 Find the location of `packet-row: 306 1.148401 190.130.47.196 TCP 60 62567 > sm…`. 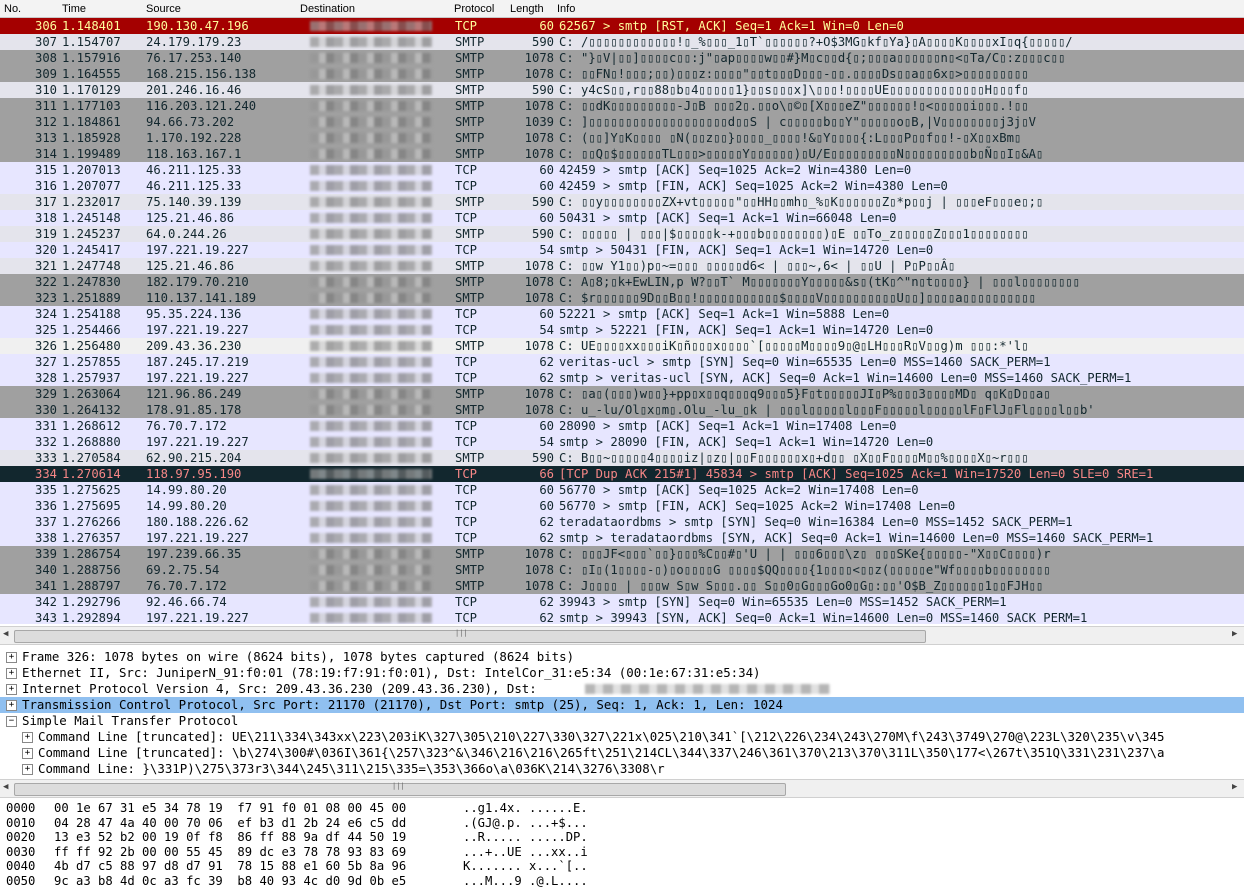

packet-row: 306 1.148401 190.130.47.196 TCP 60 62567 > sm… is located at coordinates (622, 26).